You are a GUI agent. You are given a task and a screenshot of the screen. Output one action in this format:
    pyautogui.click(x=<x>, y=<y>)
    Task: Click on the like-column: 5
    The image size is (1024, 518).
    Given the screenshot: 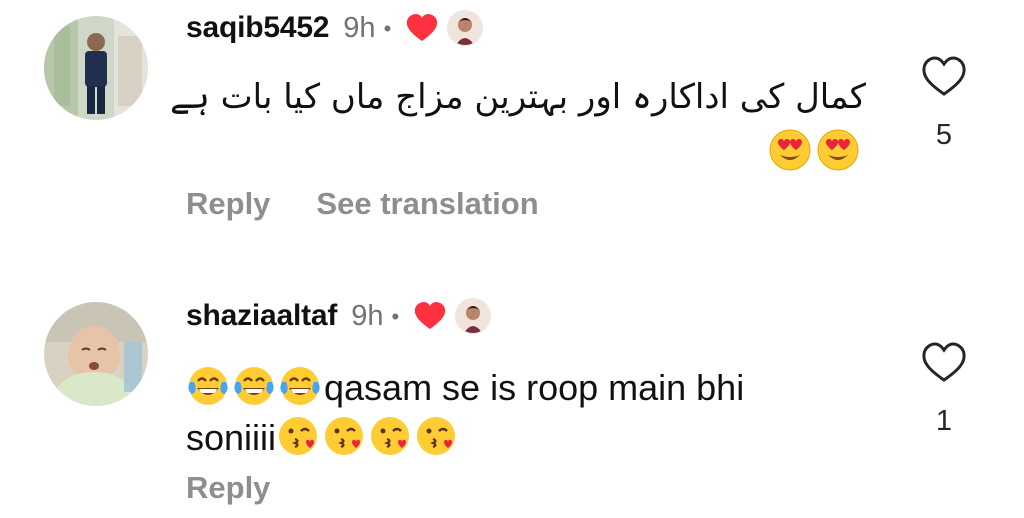 What is the action you would take?
    pyautogui.click(x=944, y=103)
    